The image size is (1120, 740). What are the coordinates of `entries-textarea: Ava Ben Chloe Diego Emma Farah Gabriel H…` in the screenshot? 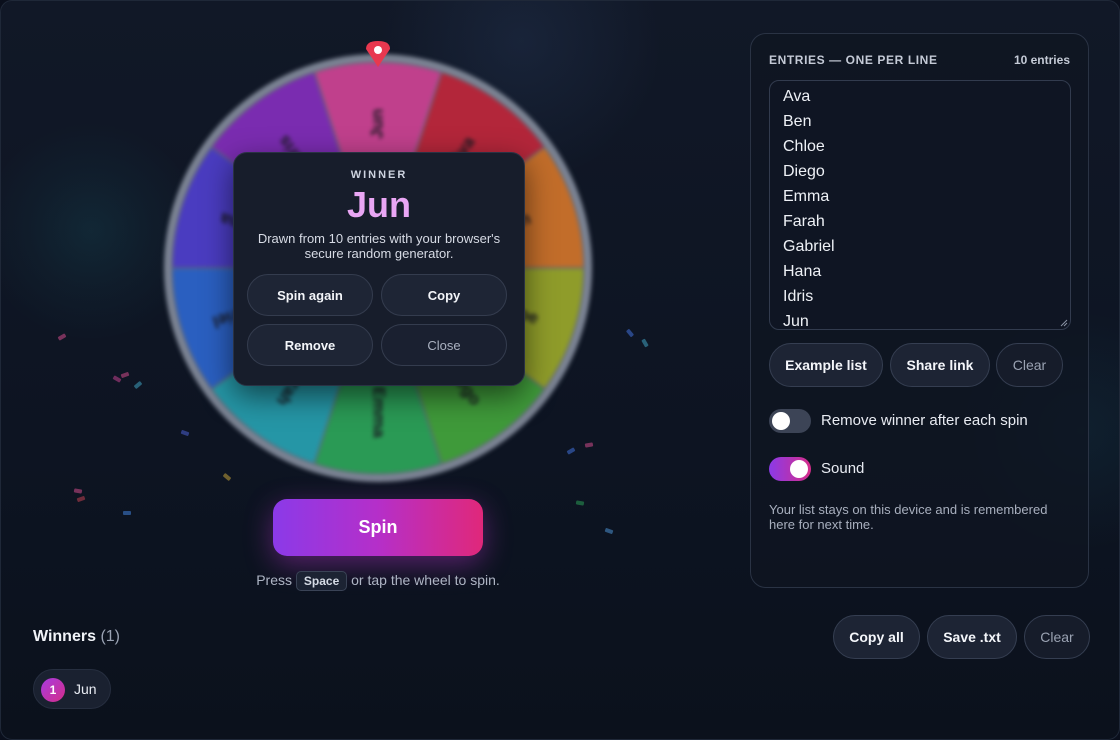 It's located at (920, 205).